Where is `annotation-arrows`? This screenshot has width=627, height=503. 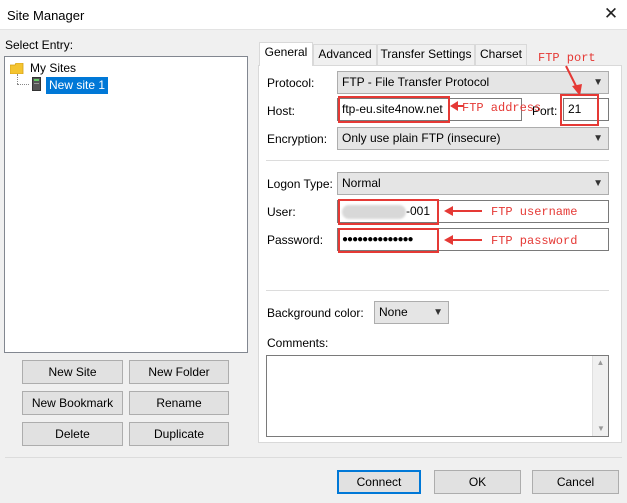
annotation-arrows is located at coordinates (513, 155).